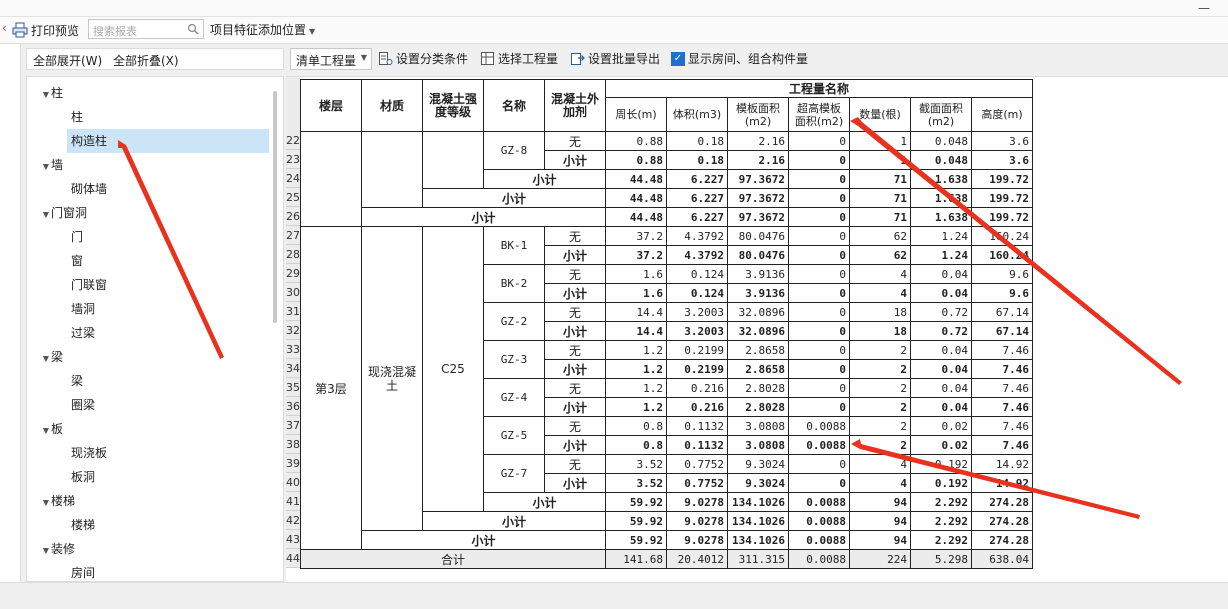 The image size is (1228, 609). I want to click on report-toolbar: 清单工程量 ▼ 设置分类条件 选择工程量 设置批量导出 ✓ 显示房间、组合构件量, so click(757, 59).